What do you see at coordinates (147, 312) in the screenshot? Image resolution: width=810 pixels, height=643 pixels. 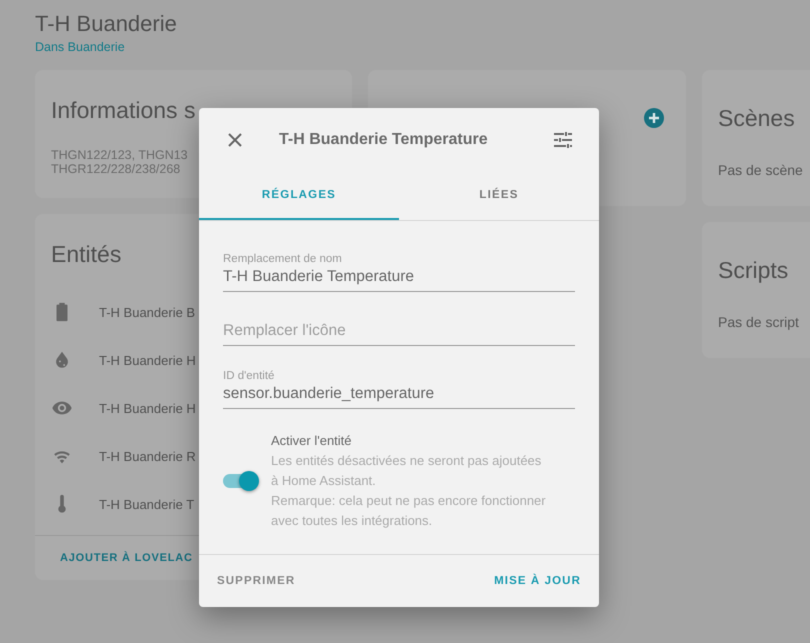 I see `entity-name: T-H Buanderie B` at bounding box center [147, 312].